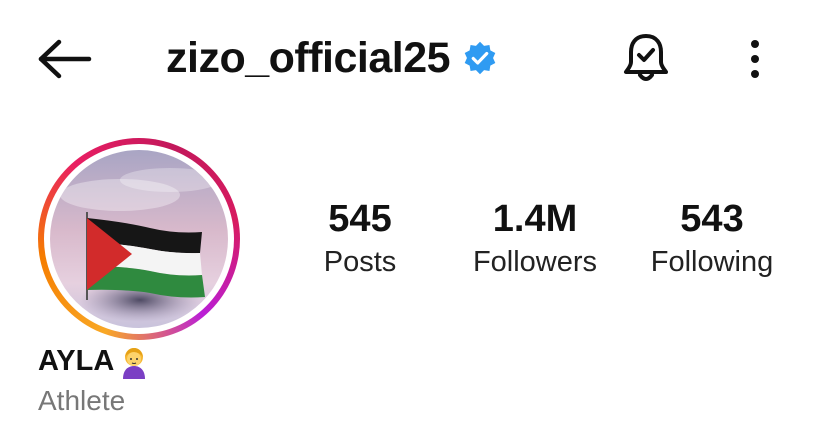 This screenshot has height=439, width=829. I want to click on following-value: 543, so click(712, 219).